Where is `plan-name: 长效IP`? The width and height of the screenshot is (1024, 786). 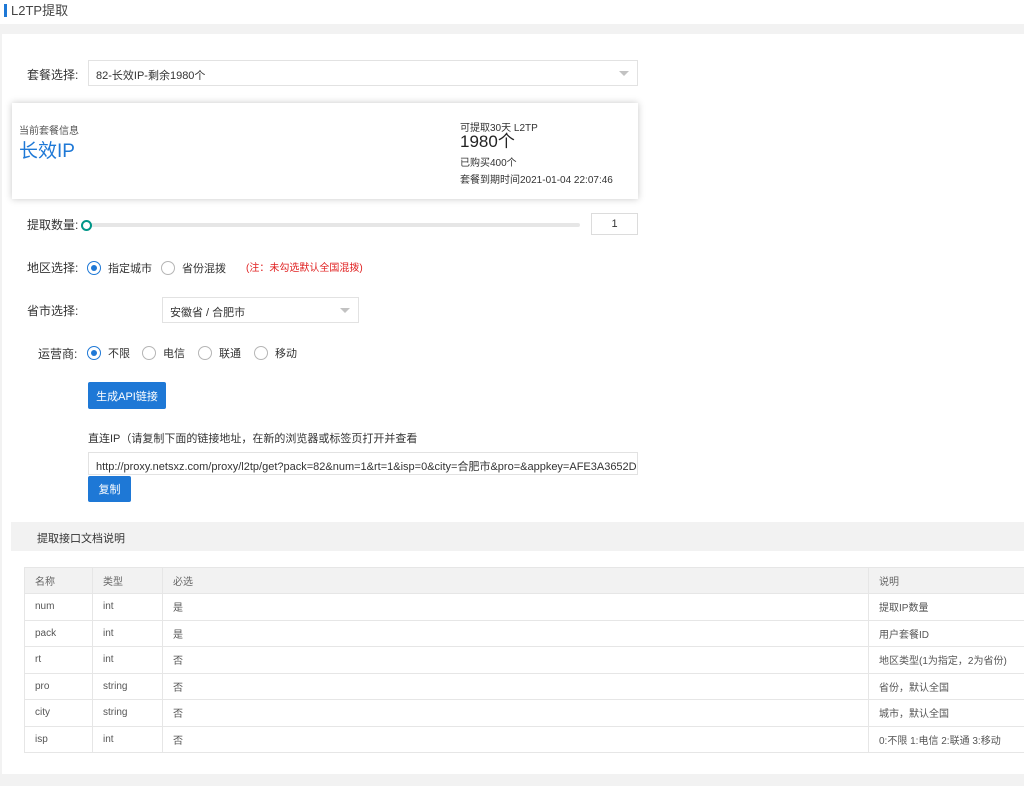 plan-name: 长效IP is located at coordinates (47, 151).